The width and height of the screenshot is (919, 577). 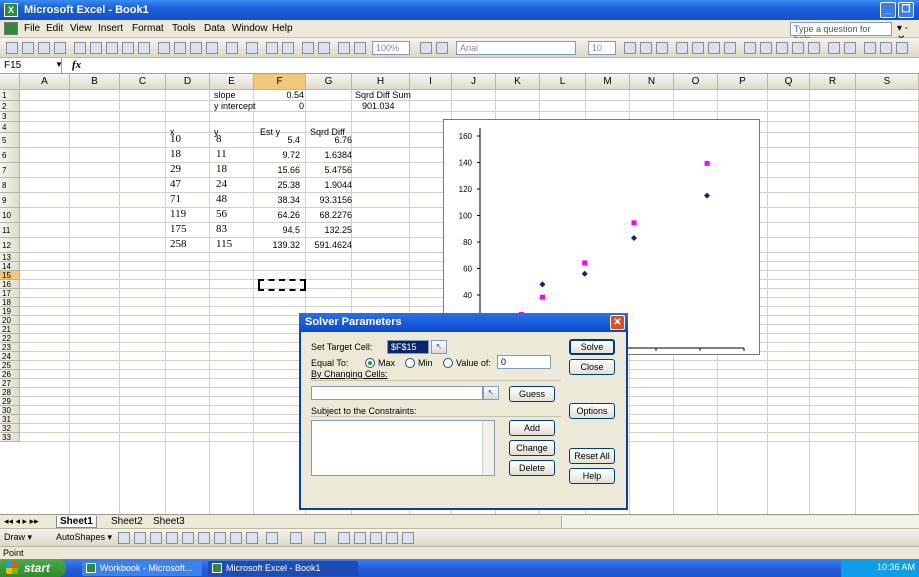 I want to click on email-icon, so click(x=80, y=48).